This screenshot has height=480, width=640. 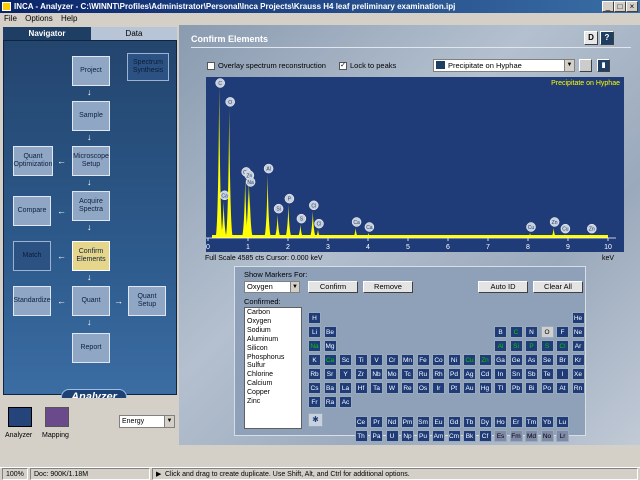 I want to click on nav-confirm-elements: Confirm Elements, so click(x=91, y=256).